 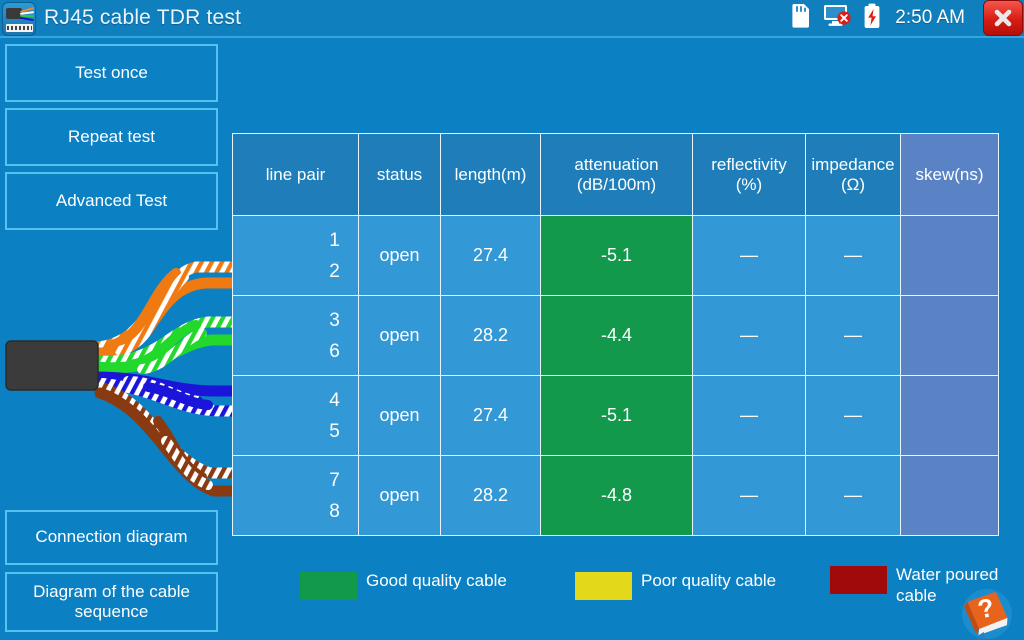 I want to click on legend-item-good-quality: Good quality cable, so click(x=403, y=585).